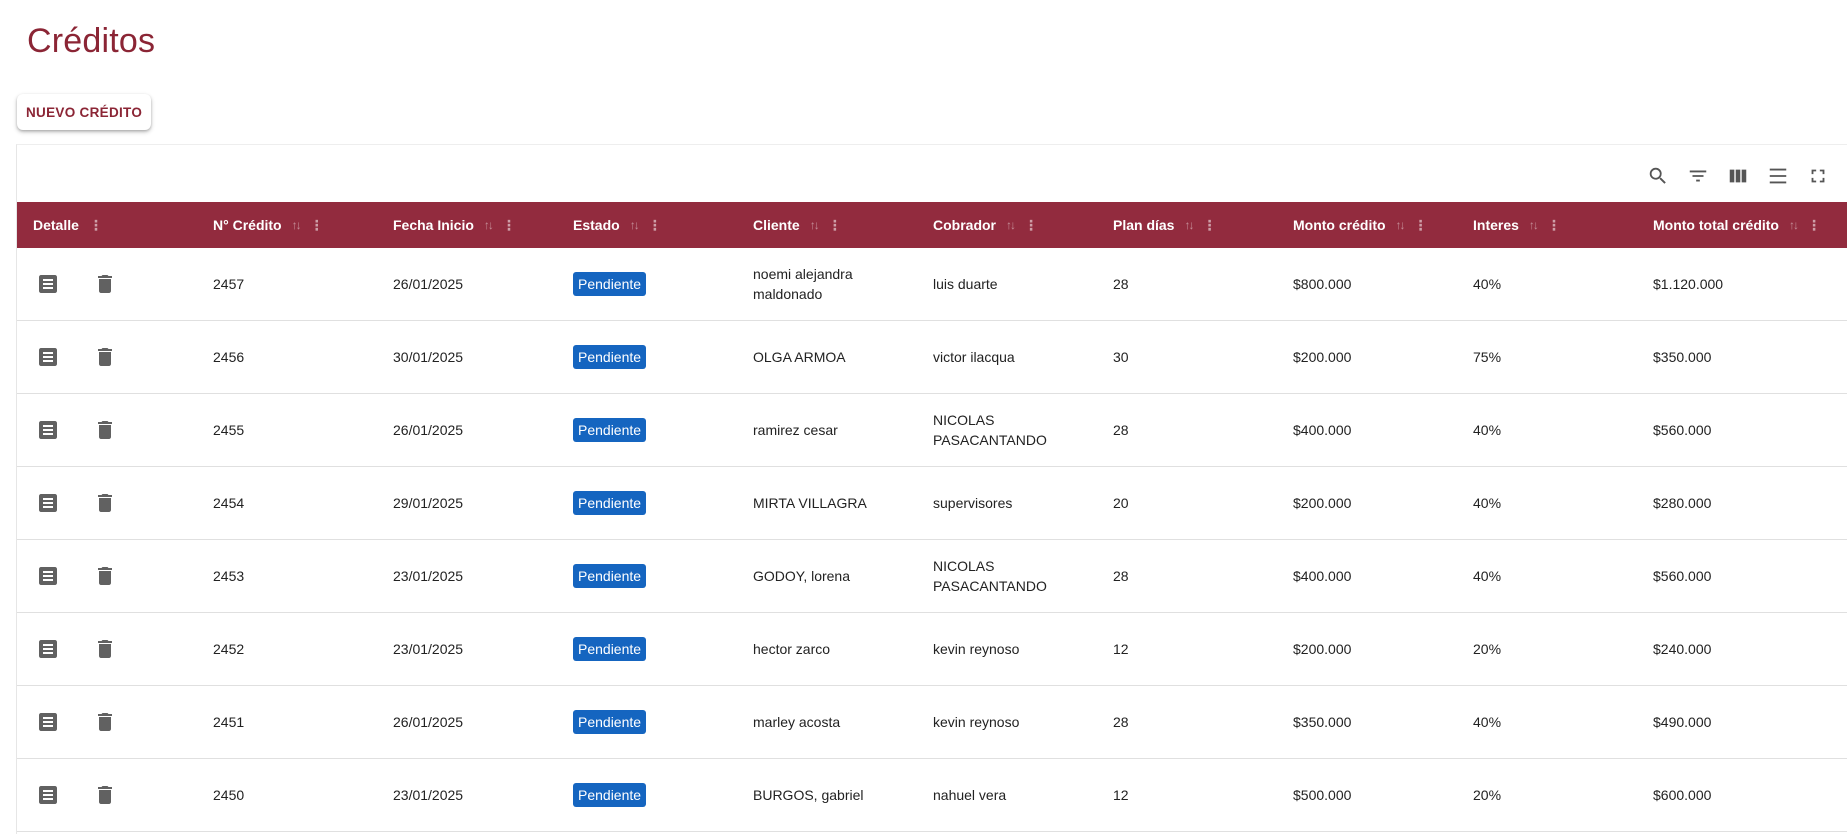 This screenshot has width=1847, height=834. Describe the element at coordinates (803, 284) in the screenshot. I see `cell-cliente: noemi alejandra maldonado` at that location.